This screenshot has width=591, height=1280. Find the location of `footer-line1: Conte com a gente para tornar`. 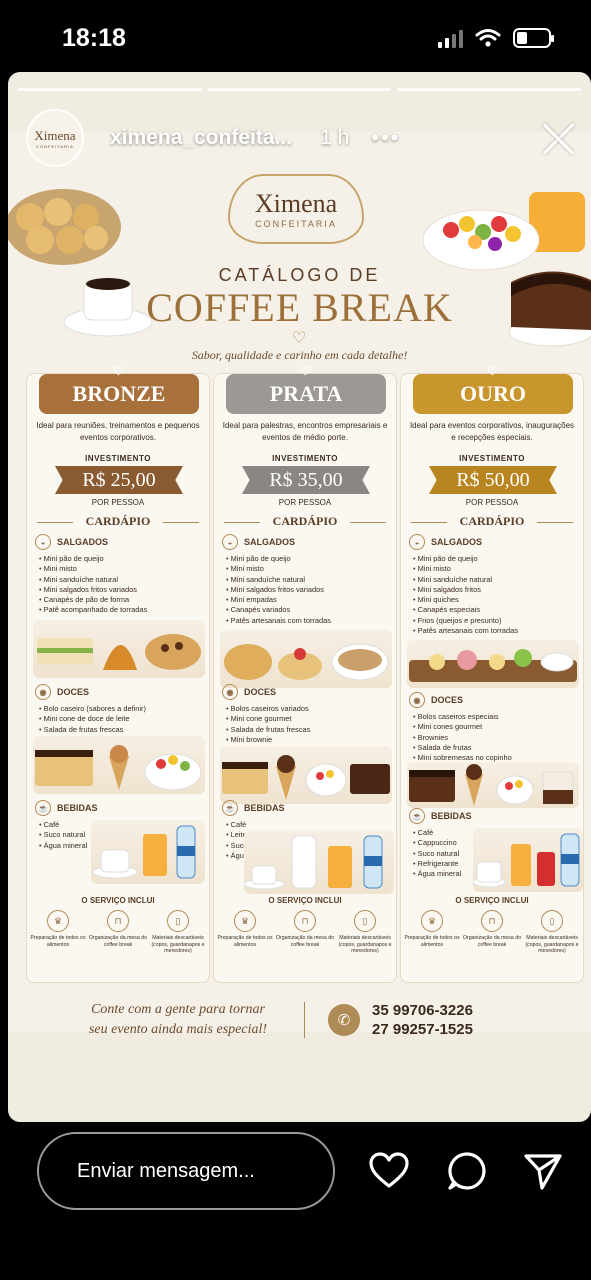

footer-line1: Conte com a gente para tornar is located at coordinates (178, 1009).